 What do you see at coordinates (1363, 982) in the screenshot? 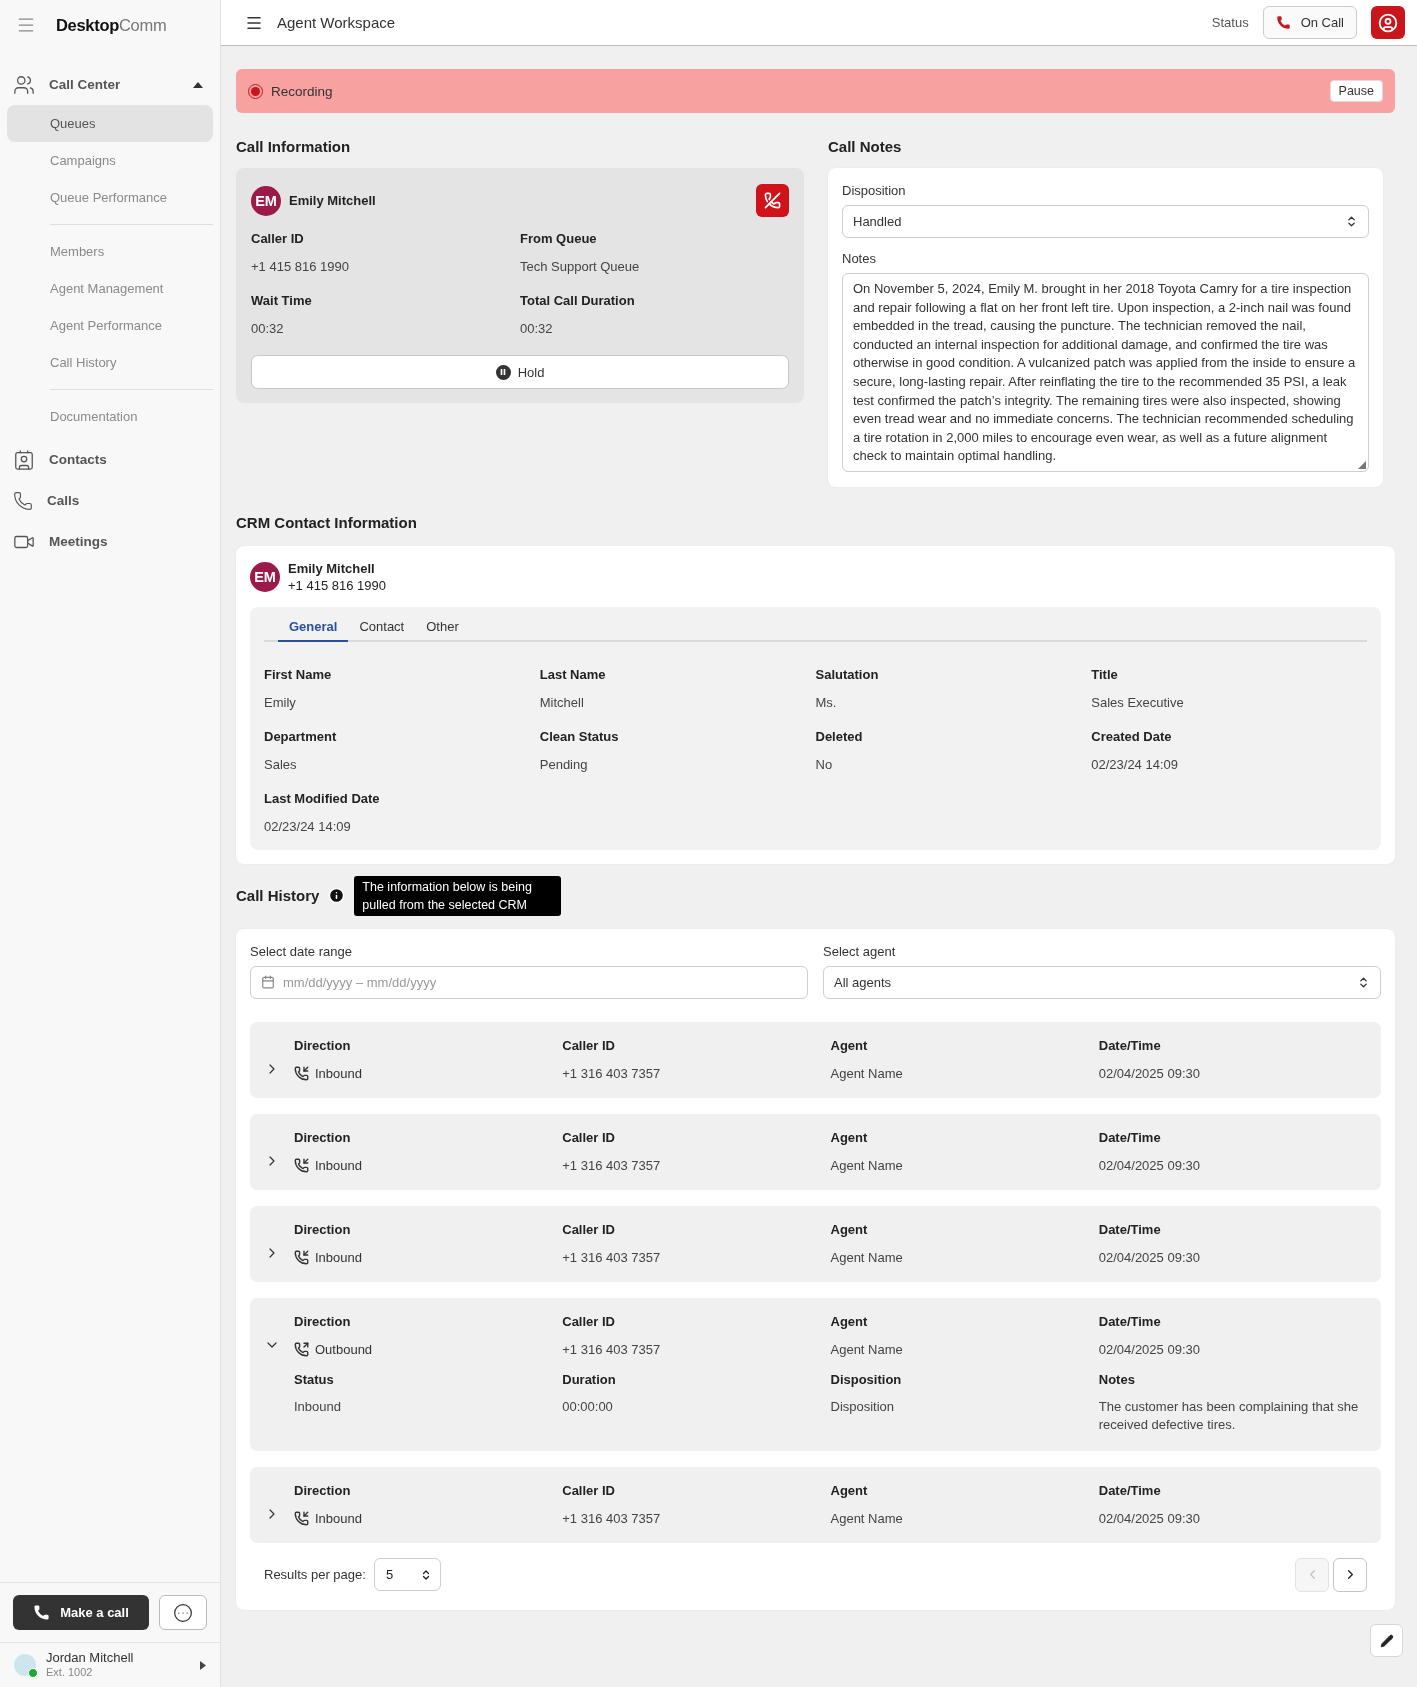
I see `up-down-icon` at bounding box center [1363, 982].